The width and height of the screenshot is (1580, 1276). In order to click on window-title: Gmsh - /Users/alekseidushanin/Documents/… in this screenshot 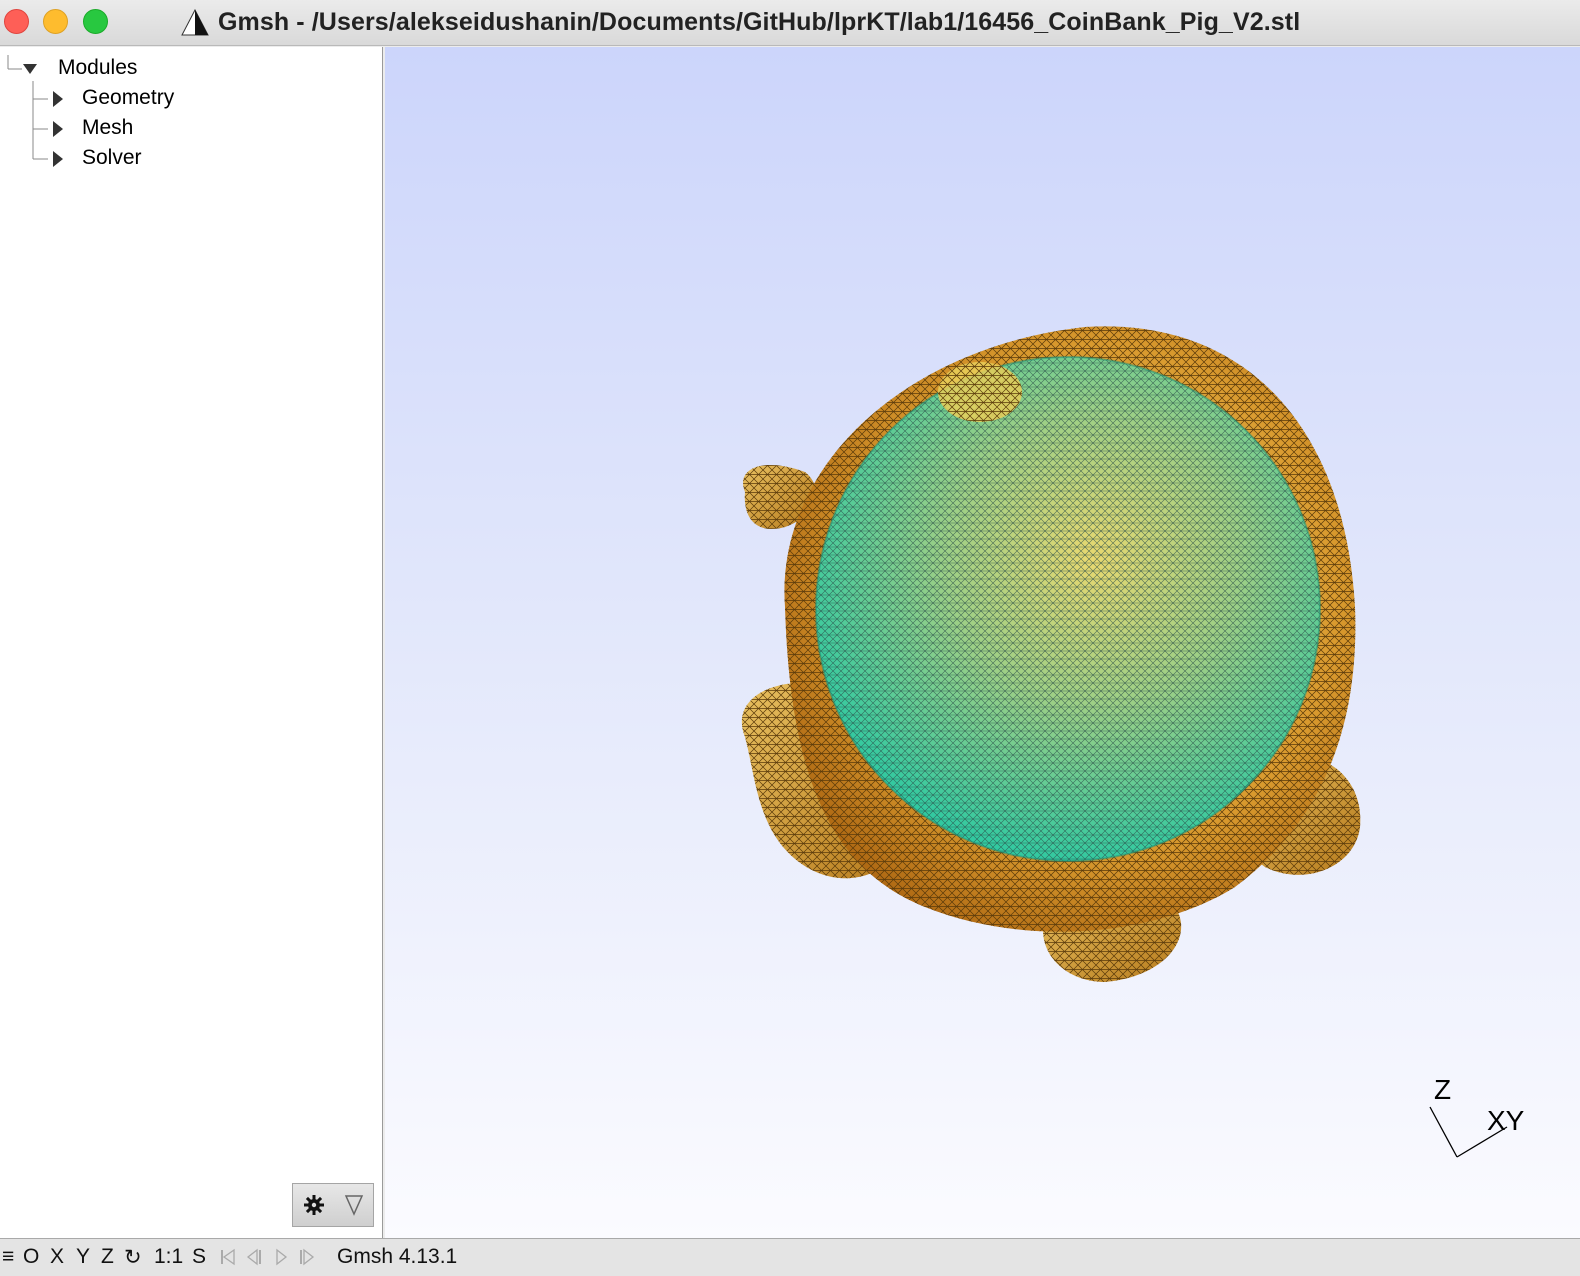, I will do `click(759, 21)`.